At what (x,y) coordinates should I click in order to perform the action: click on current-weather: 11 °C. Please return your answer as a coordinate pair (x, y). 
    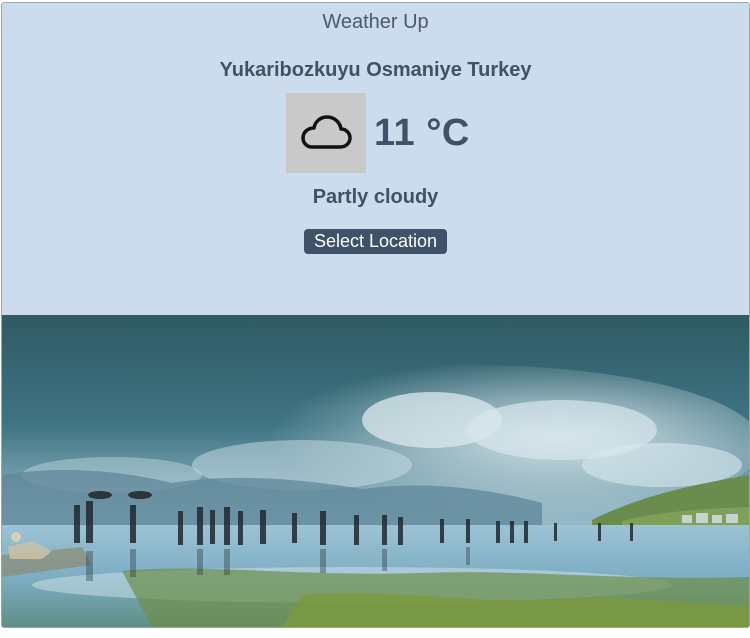
    Looking at the image, I should click on (378, 133).